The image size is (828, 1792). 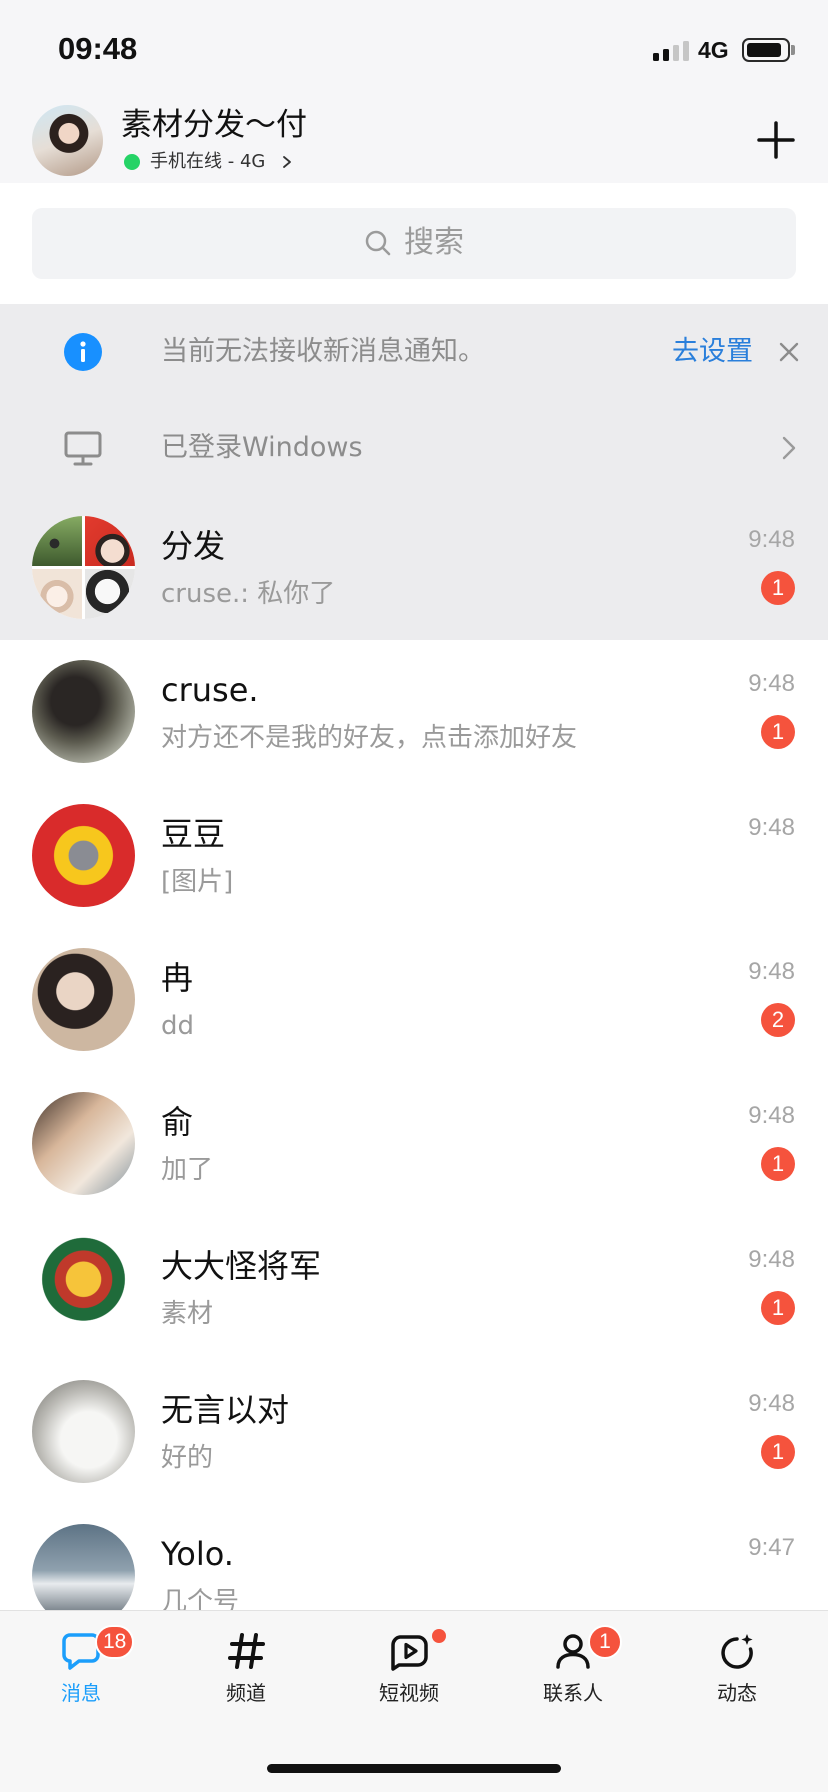 What do you see at coordinates (776, 140) in the screenshot?
I see `plus-icon` at bounding box center [776, 140].